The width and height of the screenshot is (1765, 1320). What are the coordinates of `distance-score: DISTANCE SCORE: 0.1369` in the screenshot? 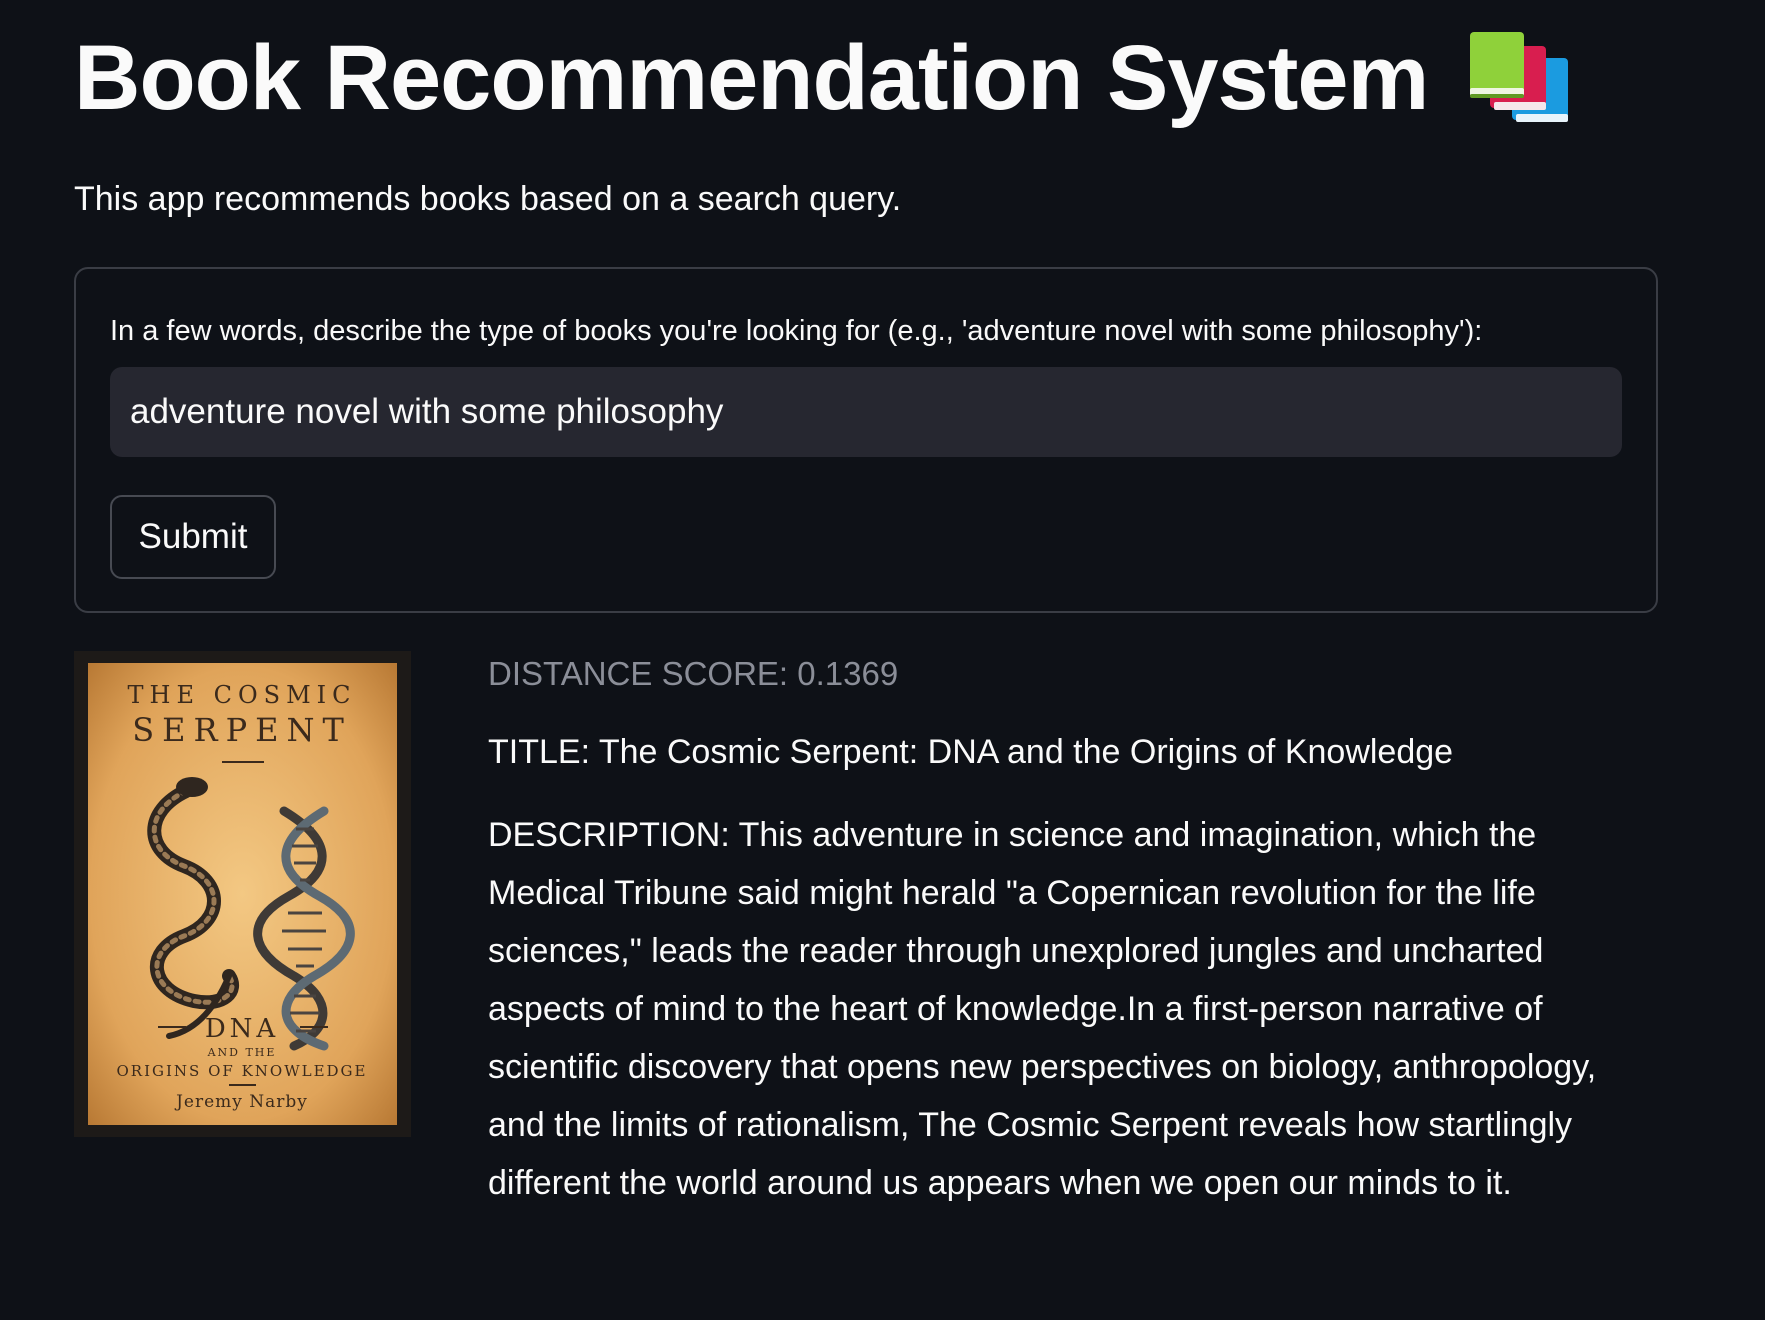 It's located at (693, 673).